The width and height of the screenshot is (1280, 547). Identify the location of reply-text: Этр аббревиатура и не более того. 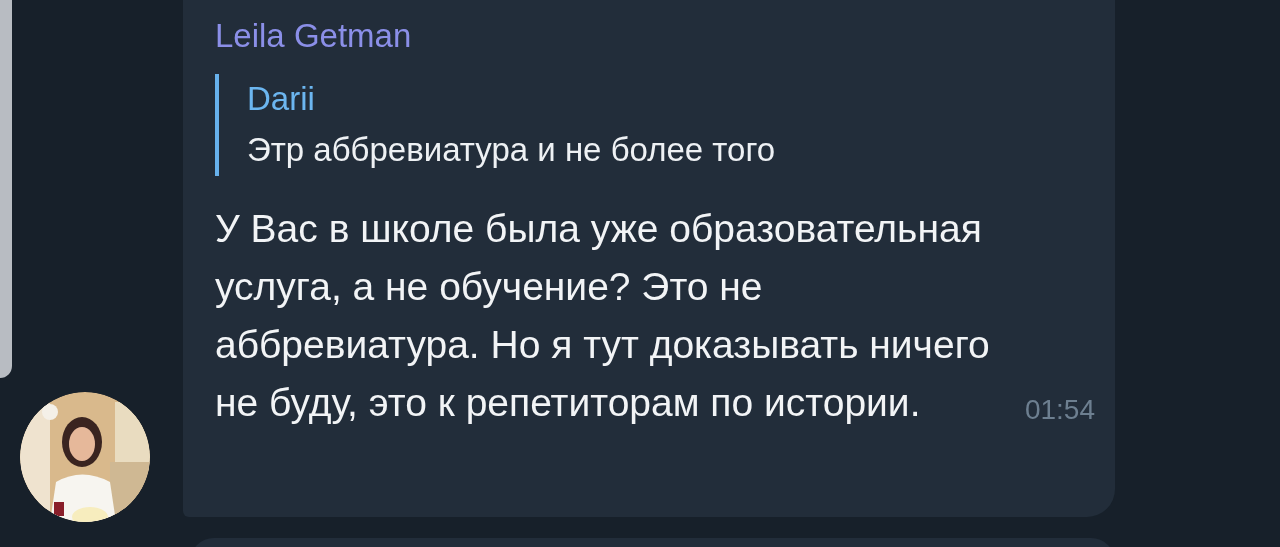
(512, 150).